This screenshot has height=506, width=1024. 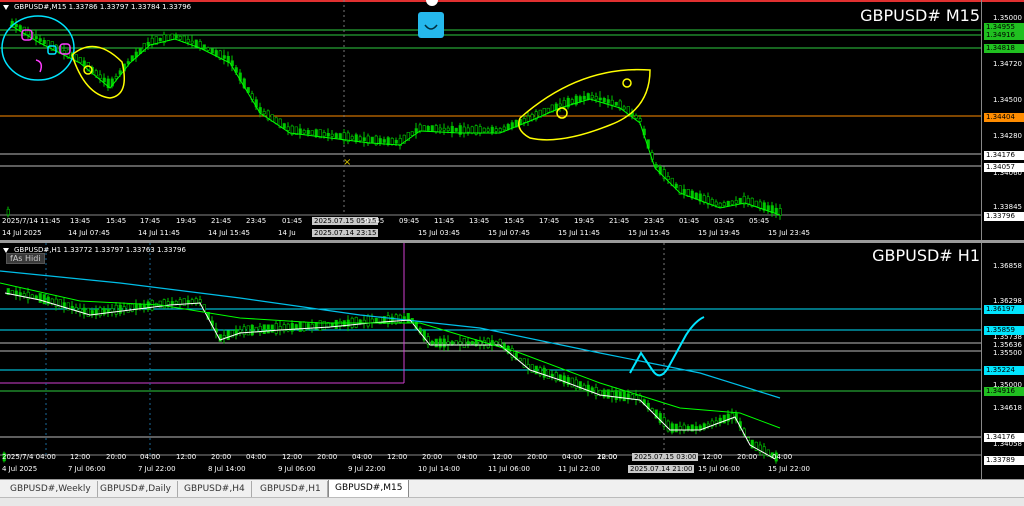 I want to click on green-line-tag: 1.34916, so click(x=1004, y=391).